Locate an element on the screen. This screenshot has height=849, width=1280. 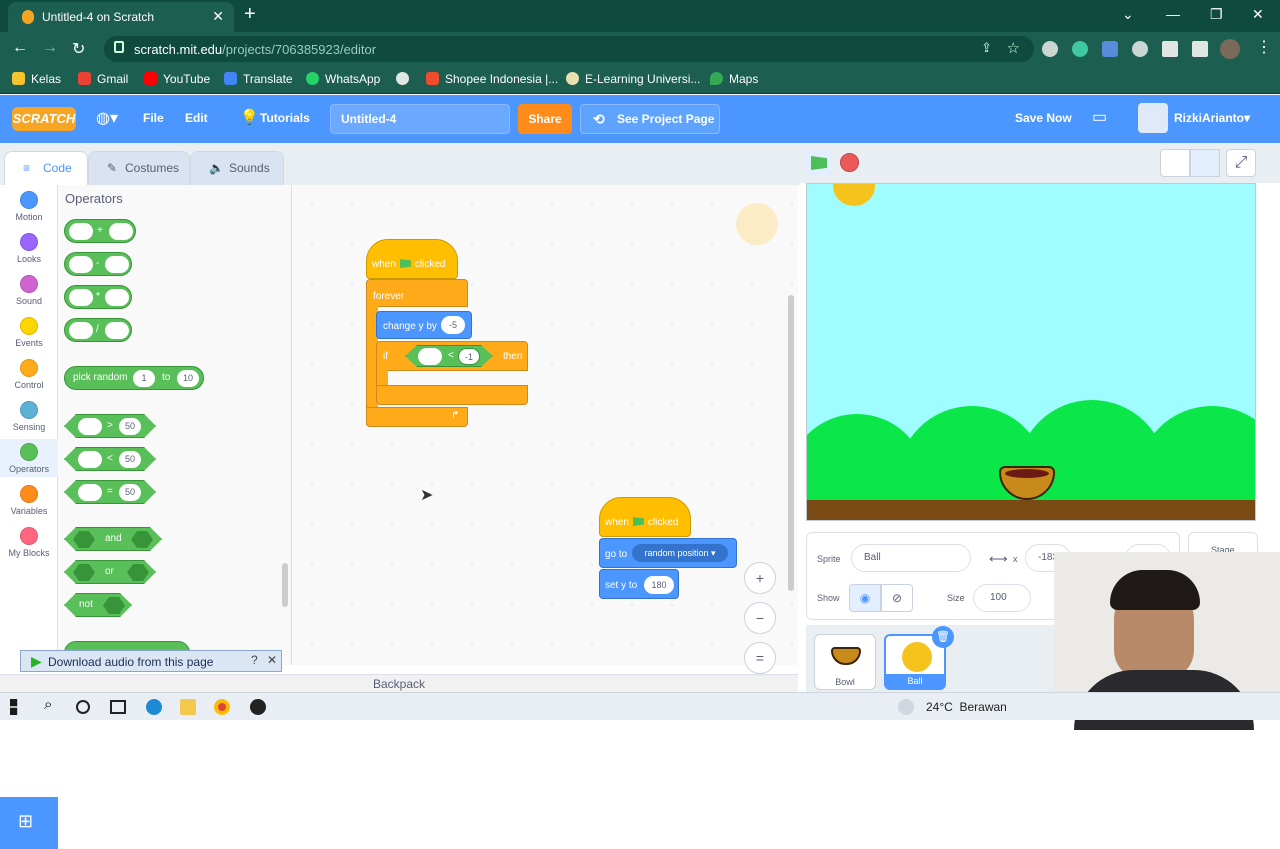
maximize-icon: ❐ is located at coordinates (1216, 14).